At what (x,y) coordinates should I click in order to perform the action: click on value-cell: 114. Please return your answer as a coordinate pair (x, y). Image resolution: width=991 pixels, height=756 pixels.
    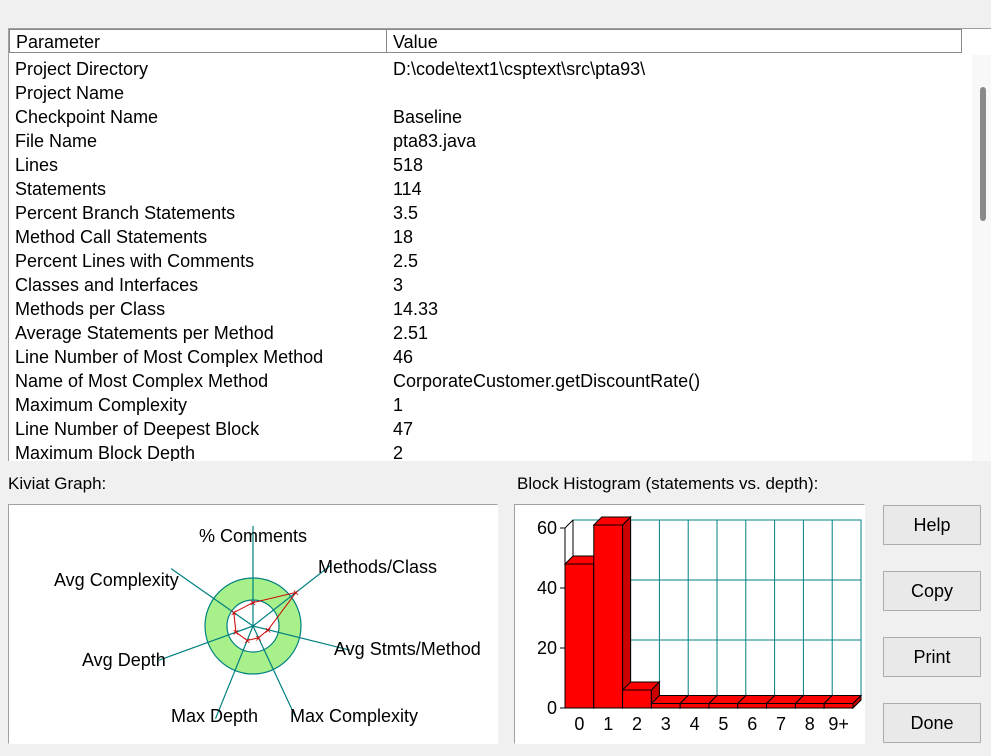
    Looking at the image, I should click on (407, 189).